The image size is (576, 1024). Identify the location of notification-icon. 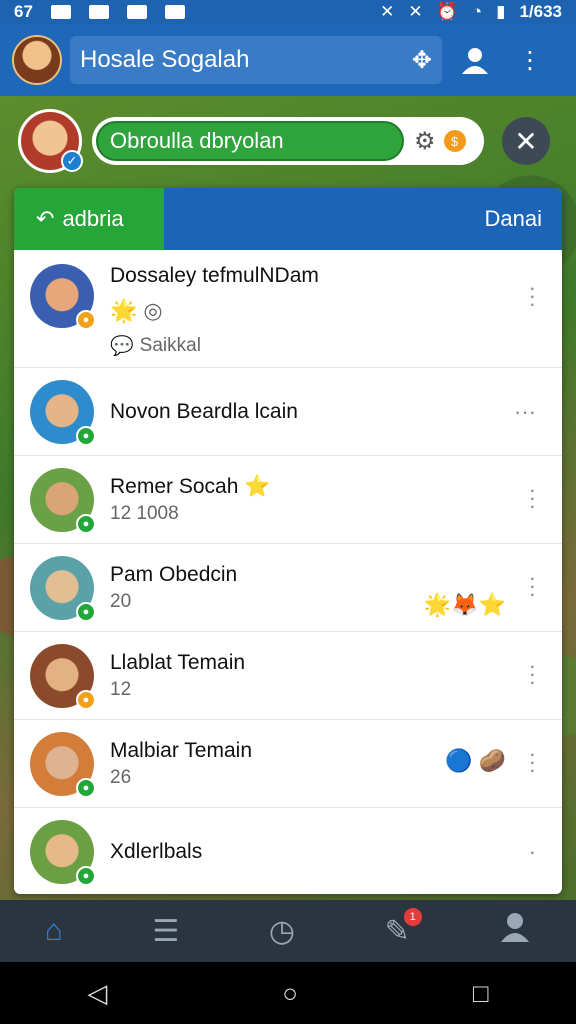
(98, 12).